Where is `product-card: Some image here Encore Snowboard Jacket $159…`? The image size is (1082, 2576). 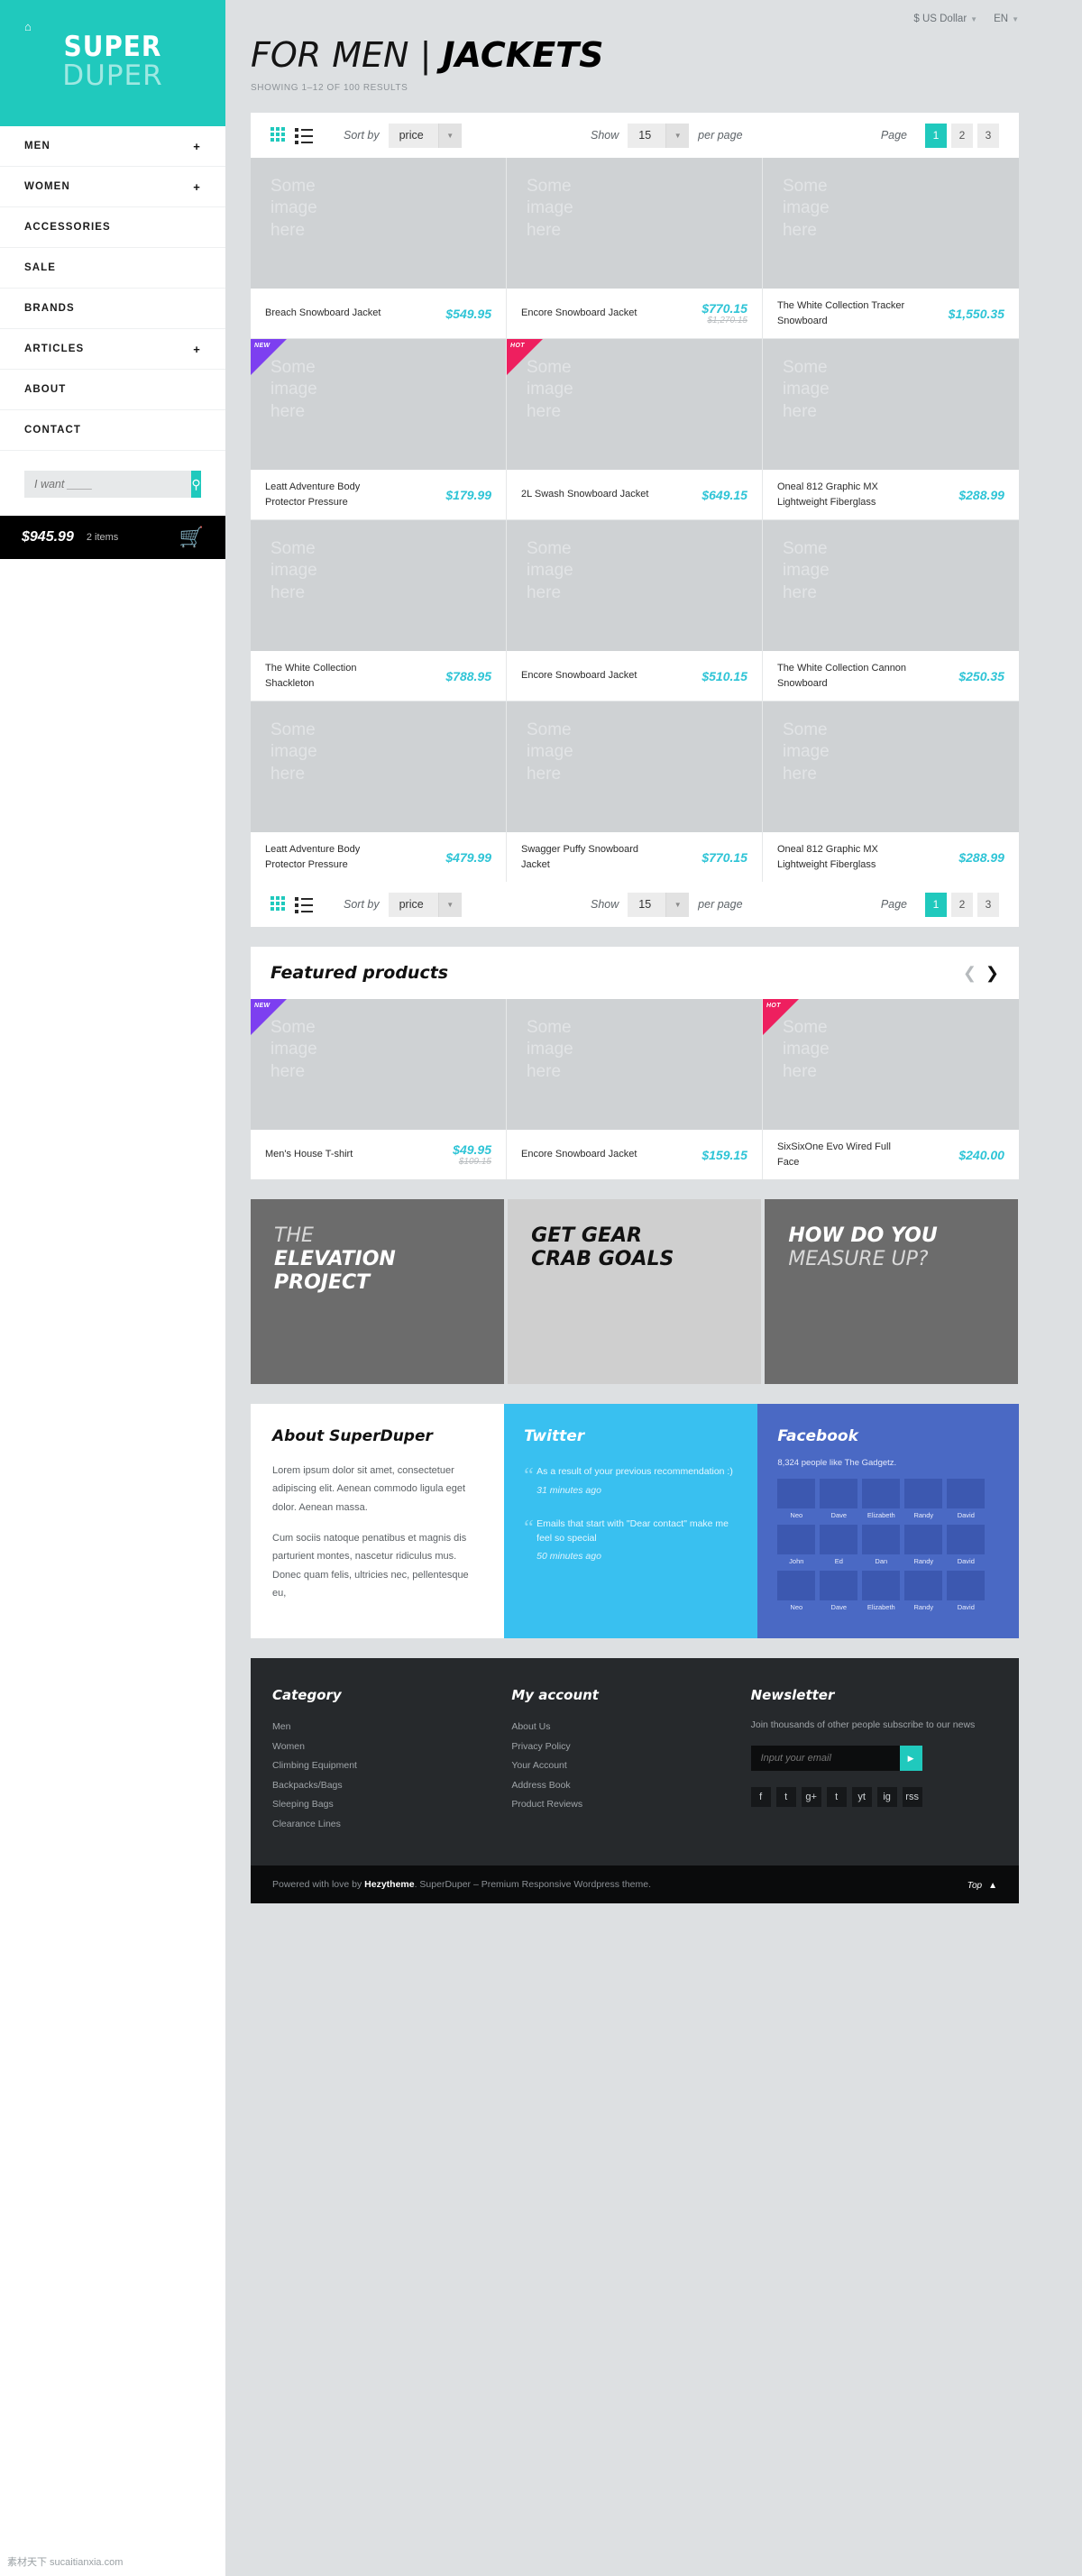 product-card: Some image here Encore Snowboard Jacket $159… is located at coordinates (634, 1089).